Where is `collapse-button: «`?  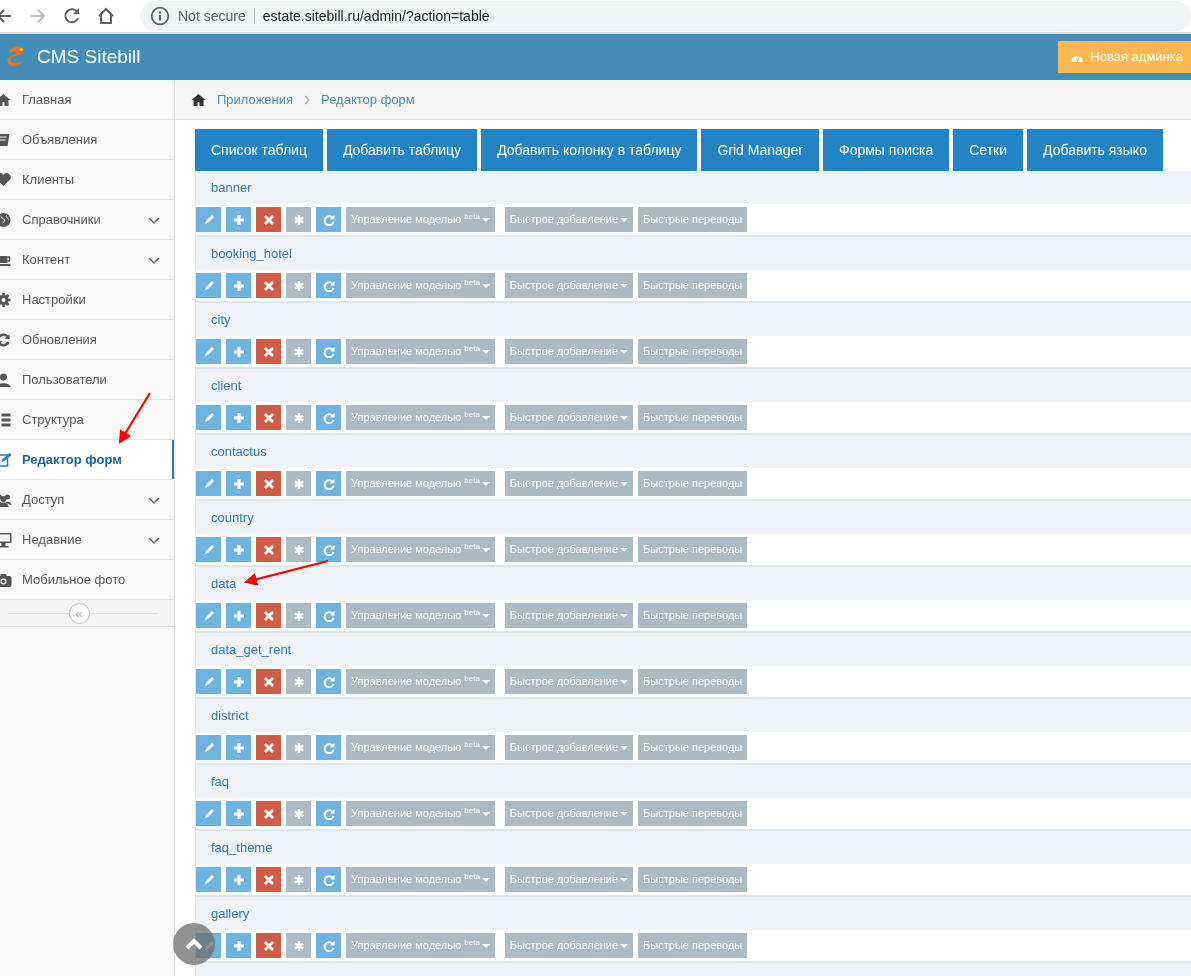
collapse-button: « is located at coordinates (79, 613).